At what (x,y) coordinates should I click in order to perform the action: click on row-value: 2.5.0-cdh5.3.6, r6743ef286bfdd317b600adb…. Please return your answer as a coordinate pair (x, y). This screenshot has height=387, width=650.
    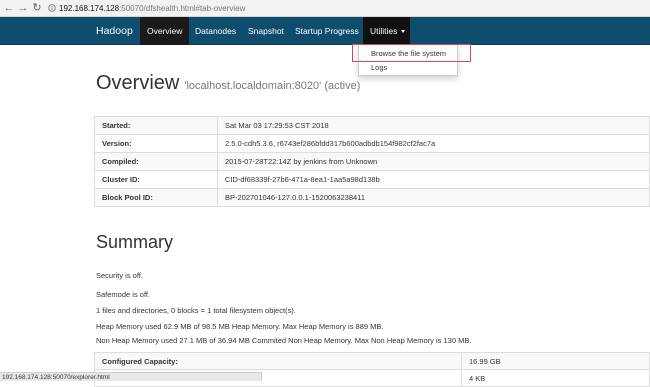
    Looking at the image, I should click on (433, 143).